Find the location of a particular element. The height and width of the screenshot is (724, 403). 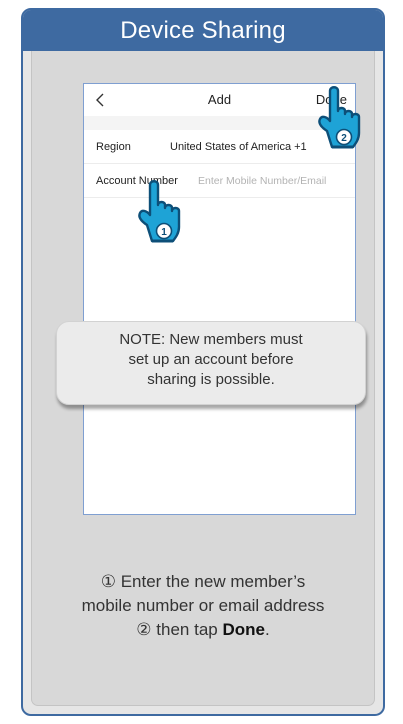

instruction-step-2: ② then tap Done. is located at coordinates (203, 630).